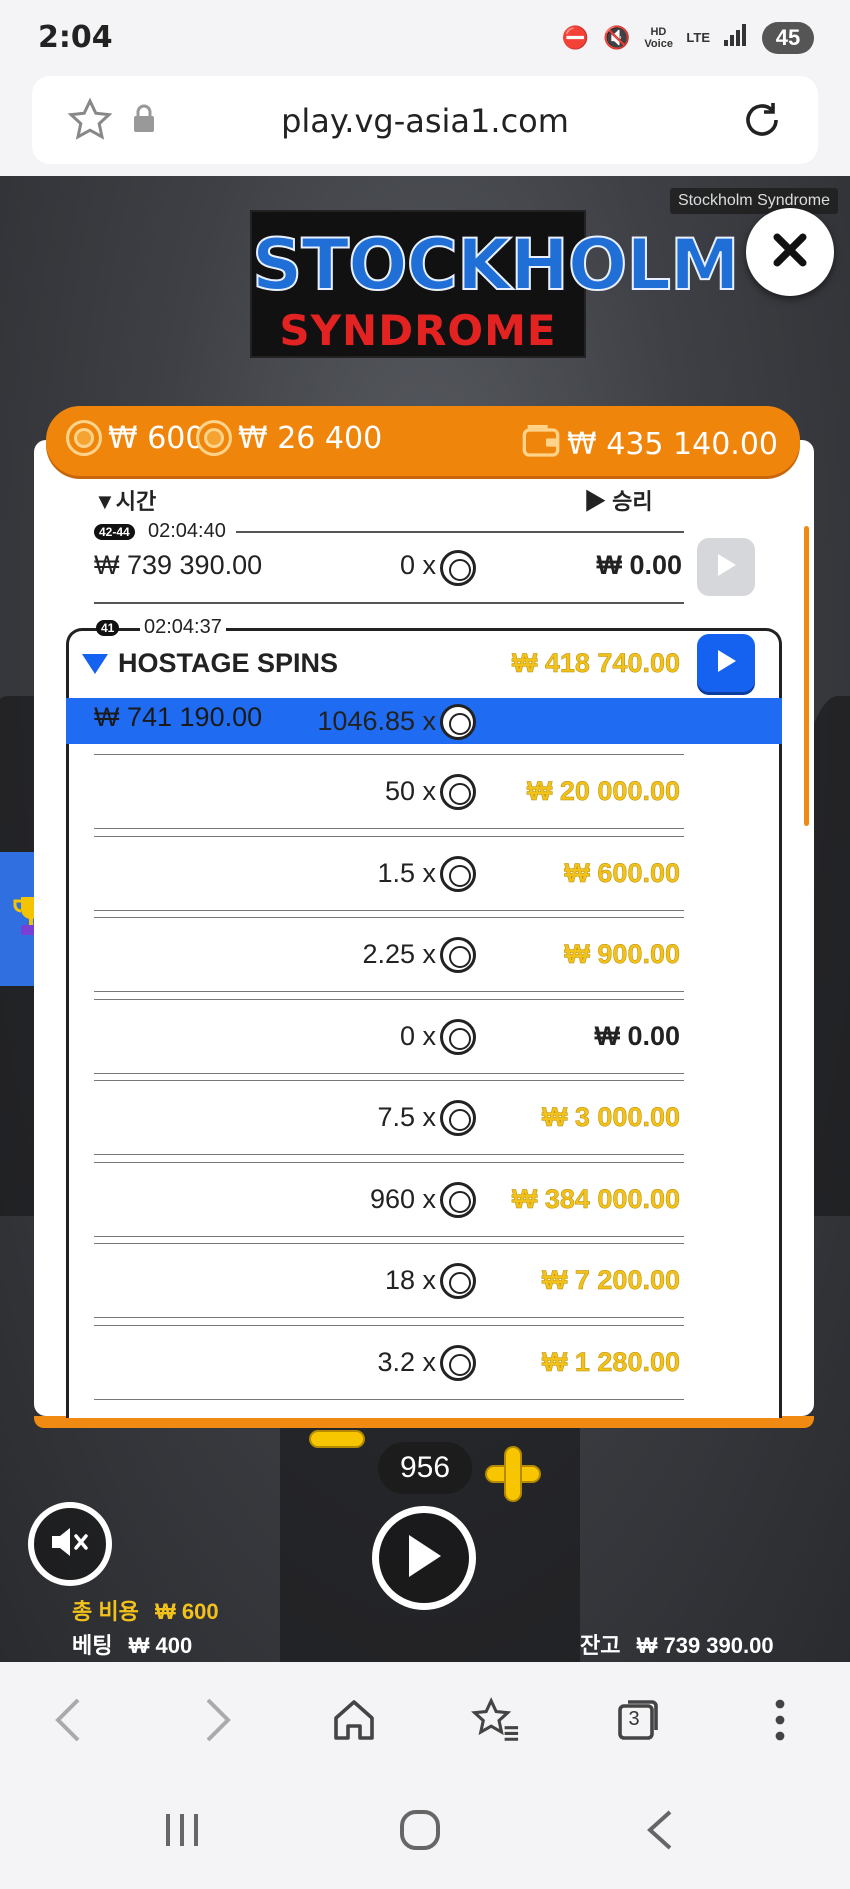 The height and width of the screenshot is (1889, 850). What do you see at coordinates (425, 1468) in the screenshot?
I see `stepper-value: 956` at bounding box center [425, 1468].